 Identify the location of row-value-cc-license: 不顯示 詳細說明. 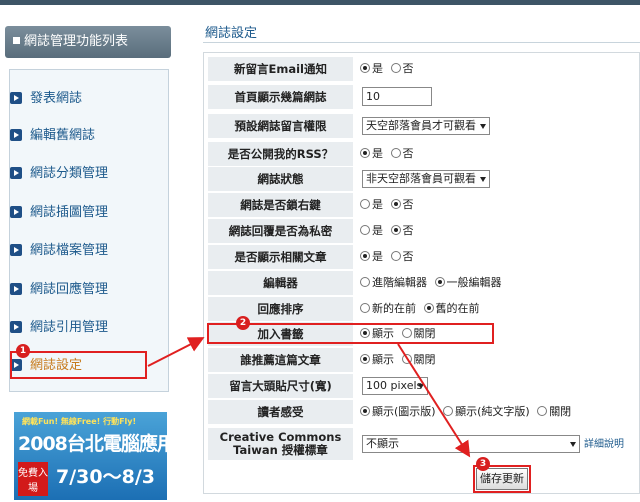
(496, 444).